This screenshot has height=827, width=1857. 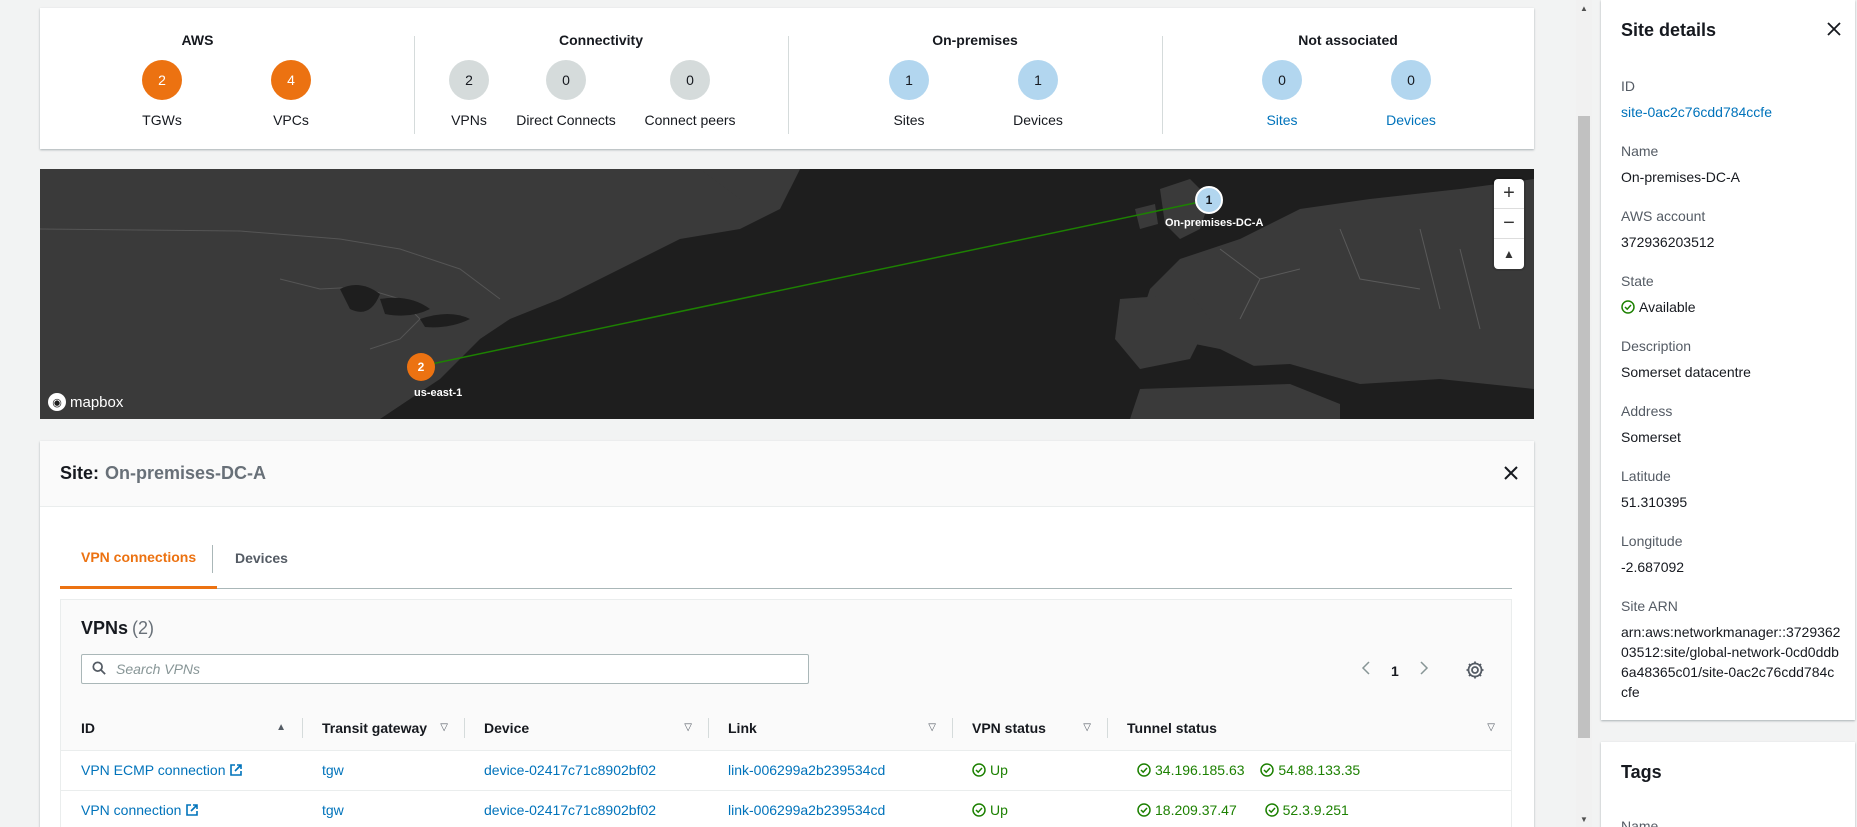 I want to click on vpn-search, so click(x=445, y=669).